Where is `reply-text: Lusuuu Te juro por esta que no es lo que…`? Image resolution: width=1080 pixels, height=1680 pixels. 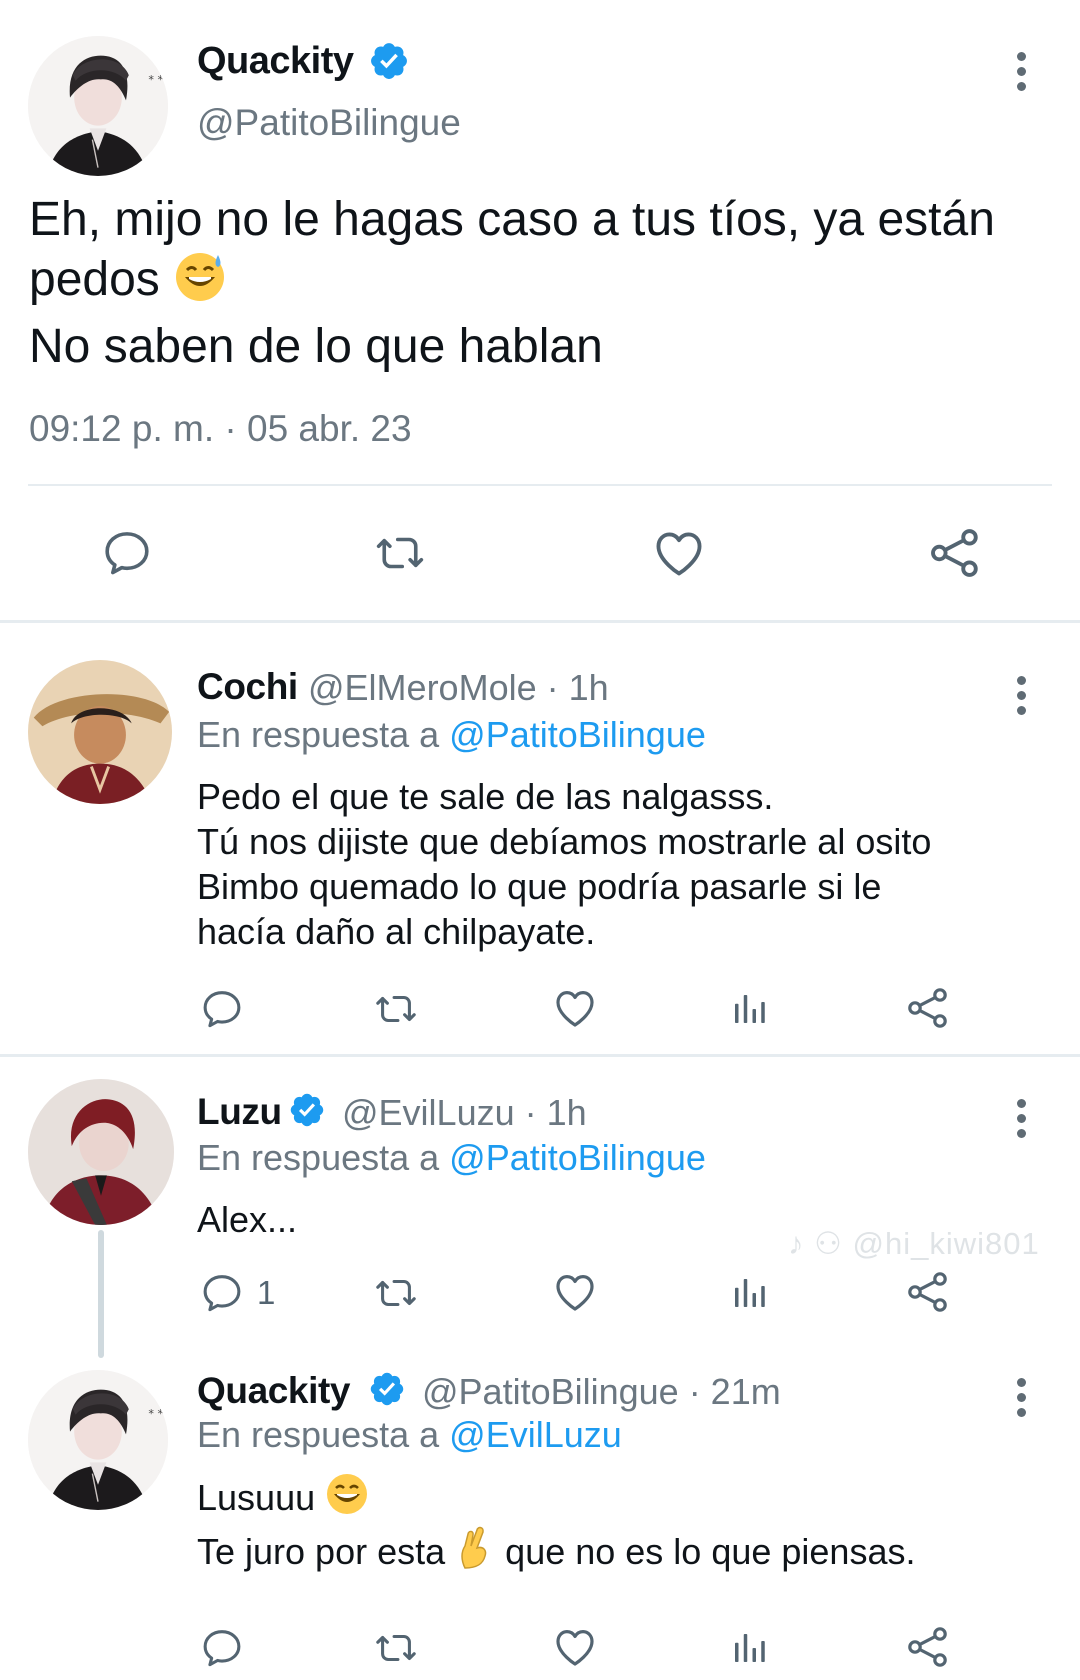
reply-text: Lusuuu Te juro por esta que no es lo que… is located at coordinates (556, 1526).